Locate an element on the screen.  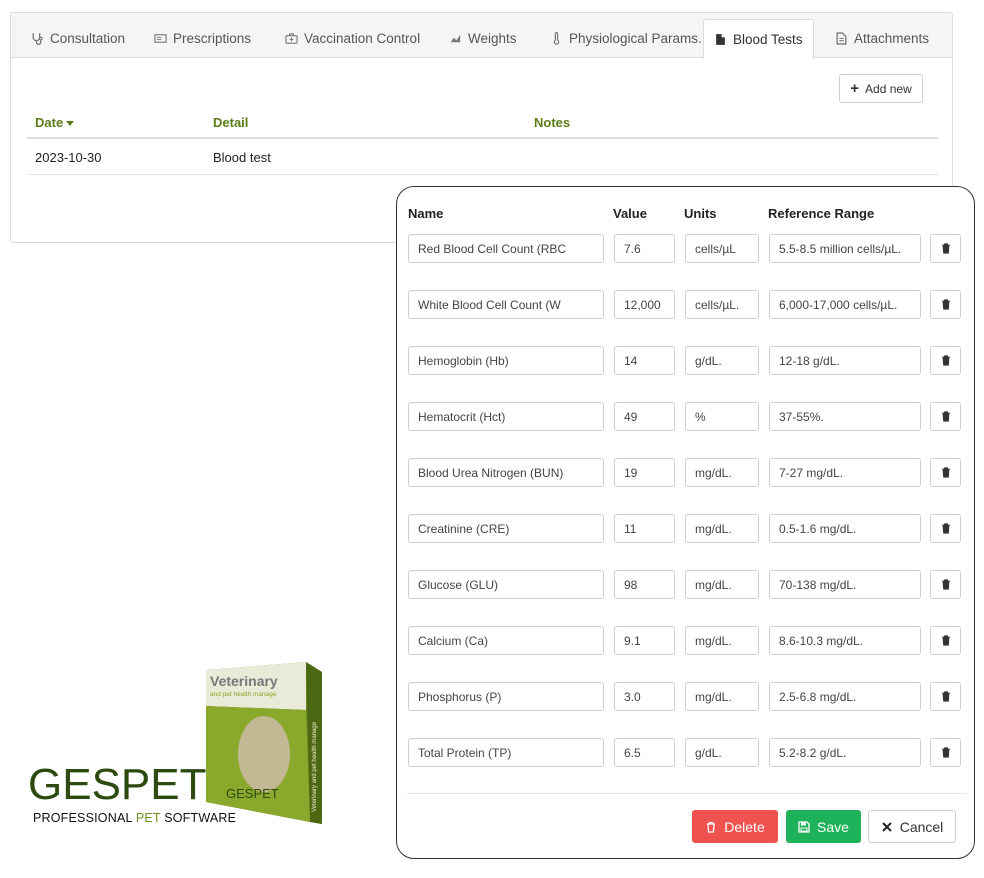
column-header-value: Value is located at coordinates (630, 213).